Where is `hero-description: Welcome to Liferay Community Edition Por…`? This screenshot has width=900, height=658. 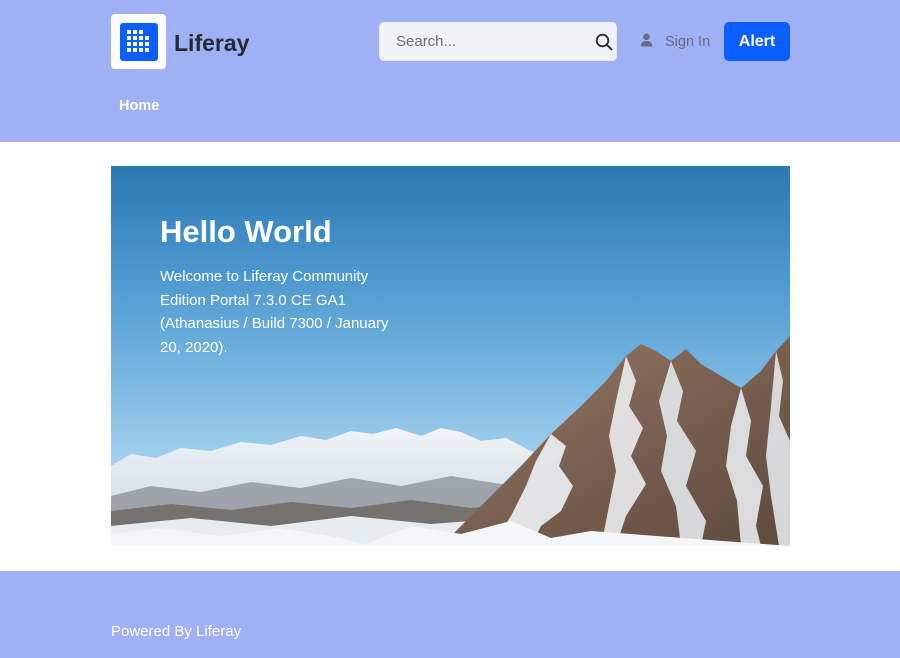
hero-description: Welcome to Liferay Community Edition Por… is located at coordinates (274, 312).